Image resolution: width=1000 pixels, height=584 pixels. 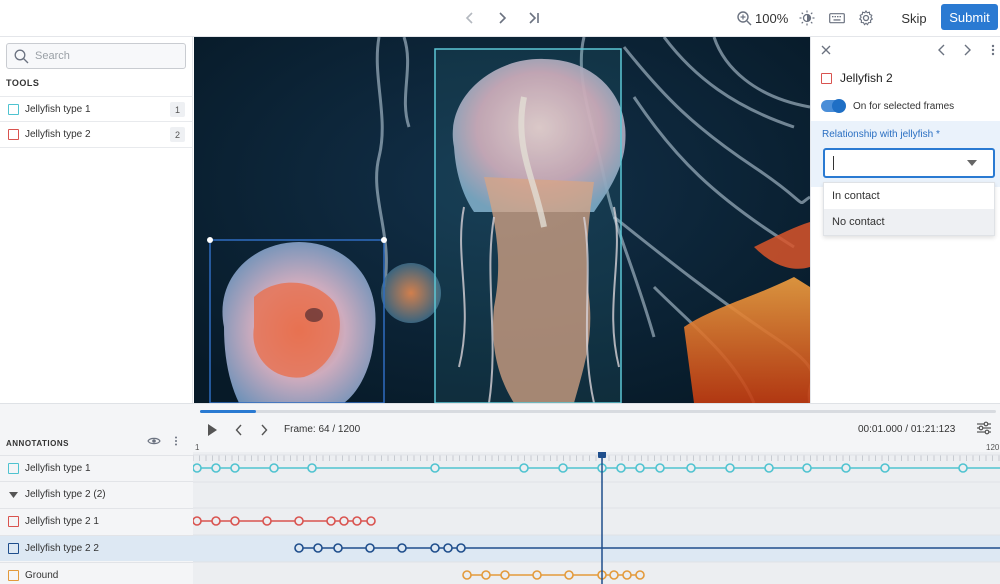 I want to click on top-toolbar: 100% Skip Submit, so click(x=500, y=18).